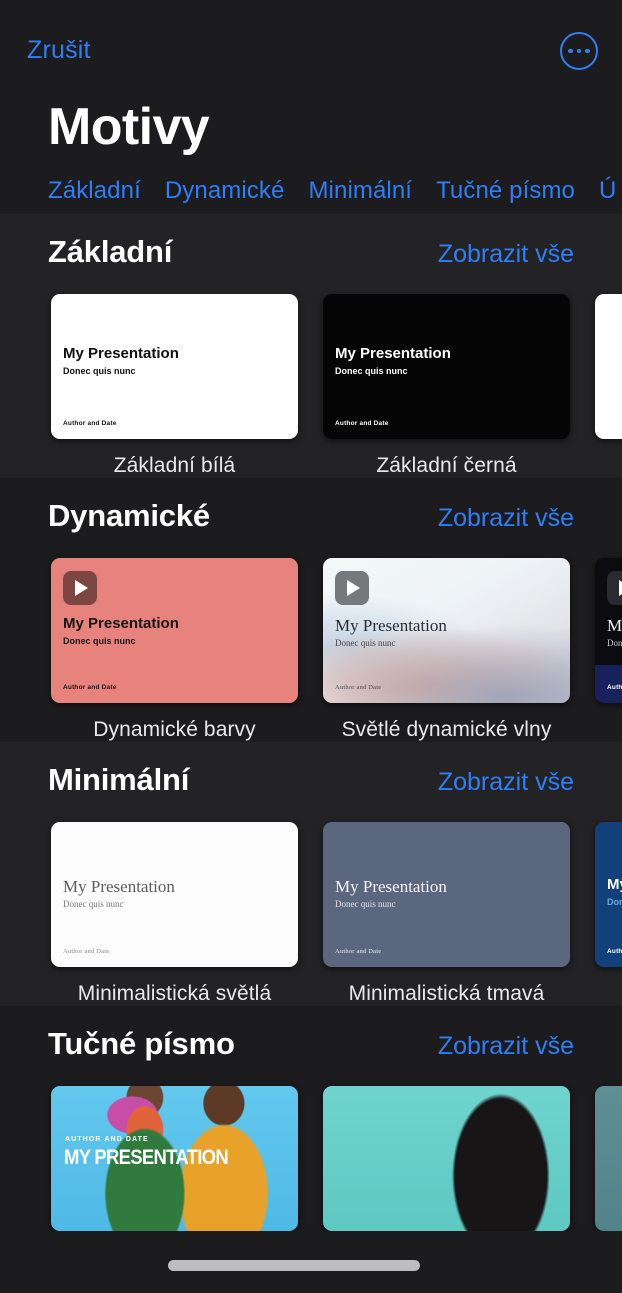 This screenshot has height=1293, width=622. I want to click on theme-card-row: AUTHOR AND DATE MY PRESENTATION, so click(311, 1147).